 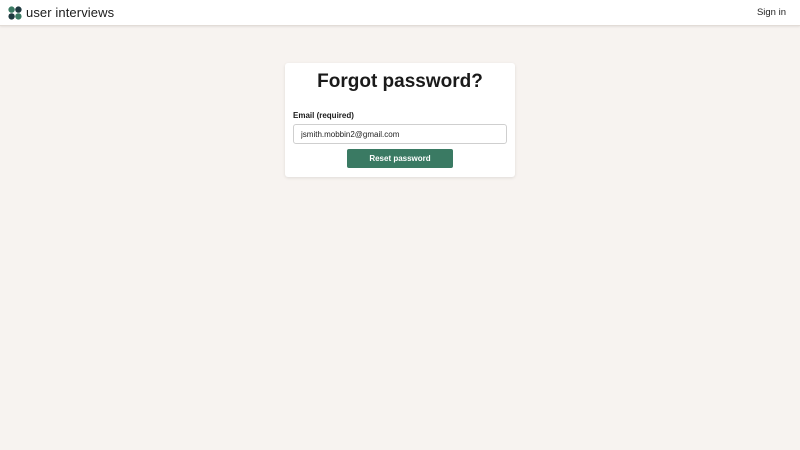 I want to click on page-title: Forgot password?, so click(x=400, y=81).